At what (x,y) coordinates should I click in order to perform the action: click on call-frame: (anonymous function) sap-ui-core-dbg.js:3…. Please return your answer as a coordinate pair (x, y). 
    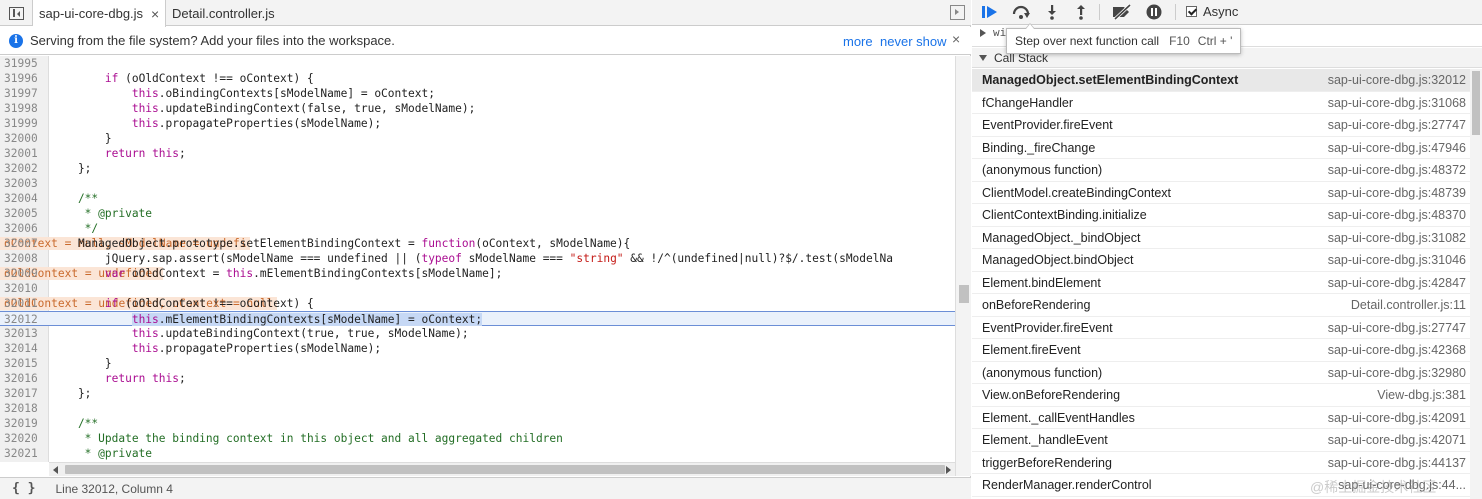
    Looking at the image, I should click on (1221, 373).